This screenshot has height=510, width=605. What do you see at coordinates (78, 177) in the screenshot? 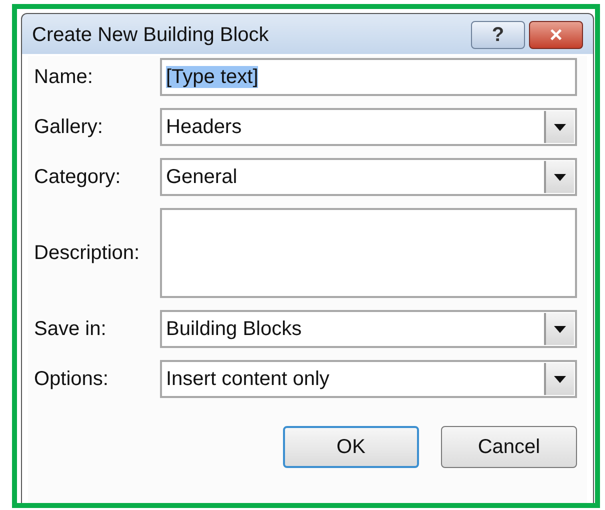
I see `field-label: Category:` at bounding box center [78, 177].